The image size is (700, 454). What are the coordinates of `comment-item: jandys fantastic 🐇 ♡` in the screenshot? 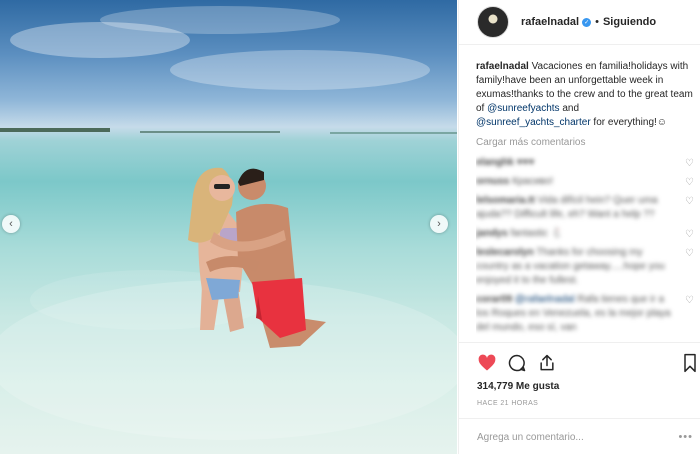 It's located at (585, 234).